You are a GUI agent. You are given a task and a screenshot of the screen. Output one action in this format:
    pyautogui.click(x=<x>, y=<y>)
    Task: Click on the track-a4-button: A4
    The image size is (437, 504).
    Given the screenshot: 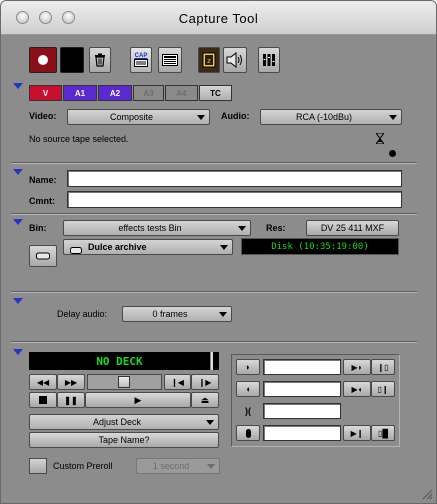 What is the action you would take?
    pyautogui.click(x=181, y=93)
    